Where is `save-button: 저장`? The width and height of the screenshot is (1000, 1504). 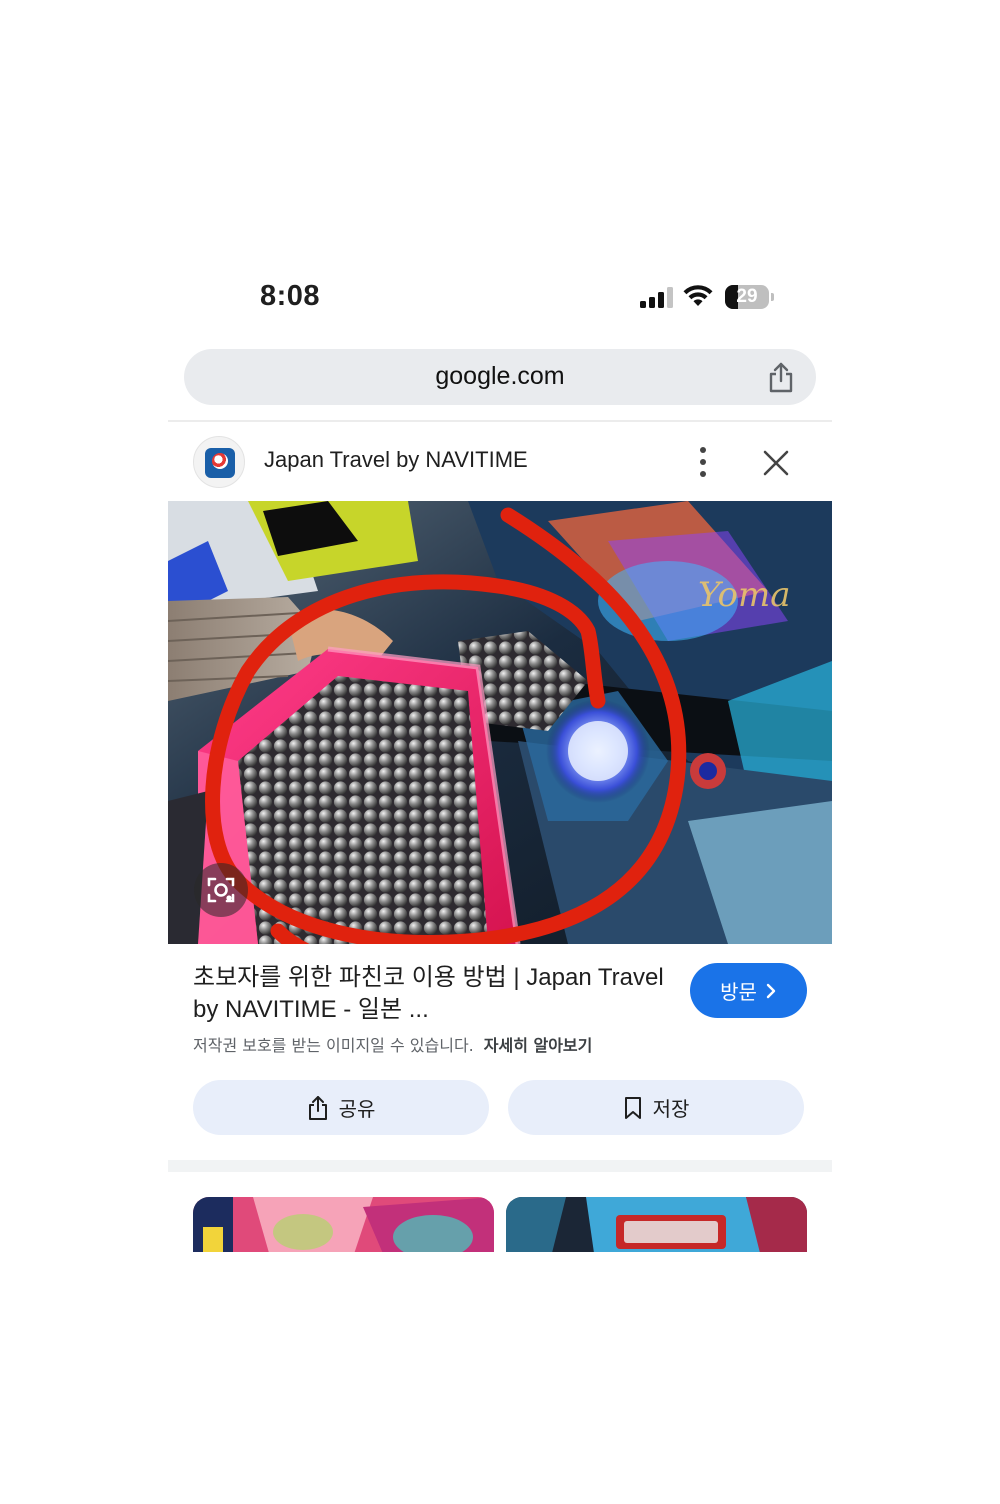
save-button: 저장 is located at coordinates (656, 1107).